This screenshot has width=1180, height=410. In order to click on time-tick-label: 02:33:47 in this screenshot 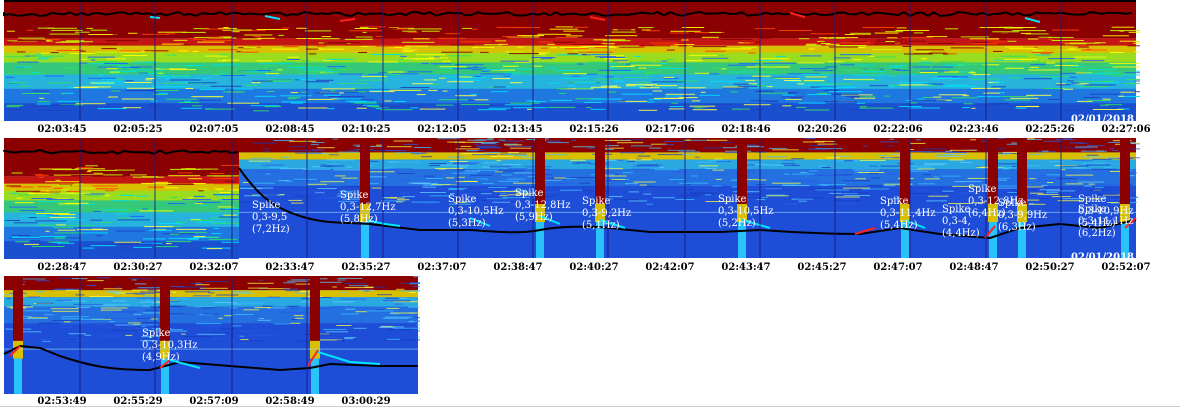, I will do `click(290, 267)`.